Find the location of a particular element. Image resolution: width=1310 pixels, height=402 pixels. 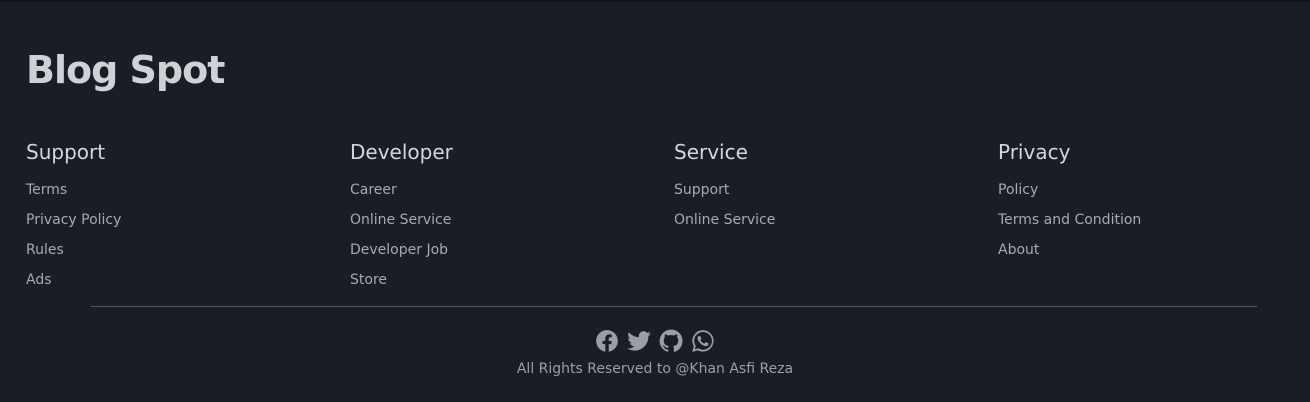

list-item: About is located at coordinates (1154, 255).